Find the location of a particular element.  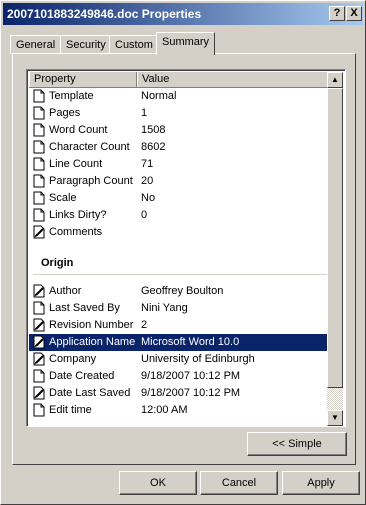

close-button: X is located at coordinates (354, 13).